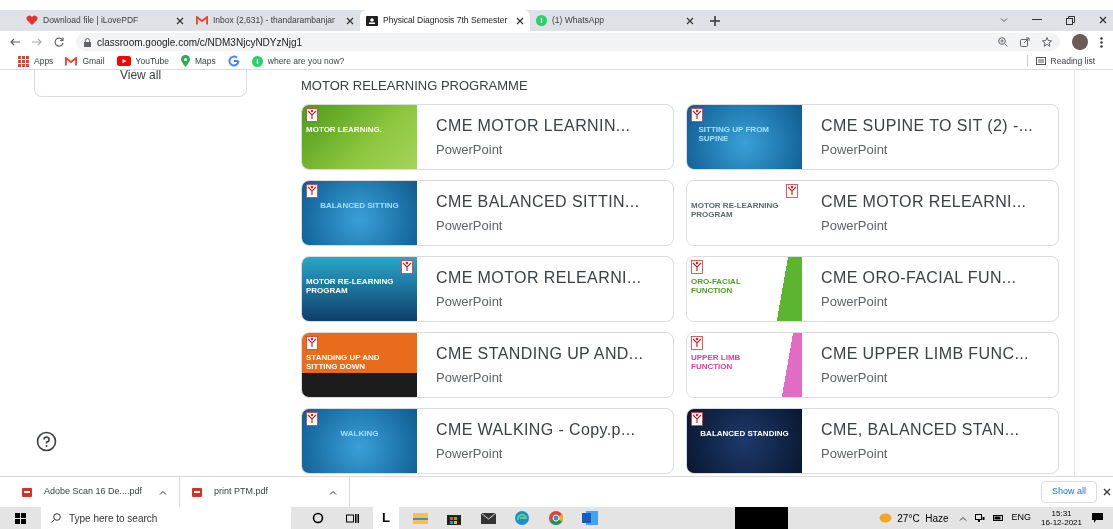 This screenshot has width=1113, height=529. Describe the element at coordinates (1061, 513) in the screenshot. I see `clock-time: 15:31` at that location.